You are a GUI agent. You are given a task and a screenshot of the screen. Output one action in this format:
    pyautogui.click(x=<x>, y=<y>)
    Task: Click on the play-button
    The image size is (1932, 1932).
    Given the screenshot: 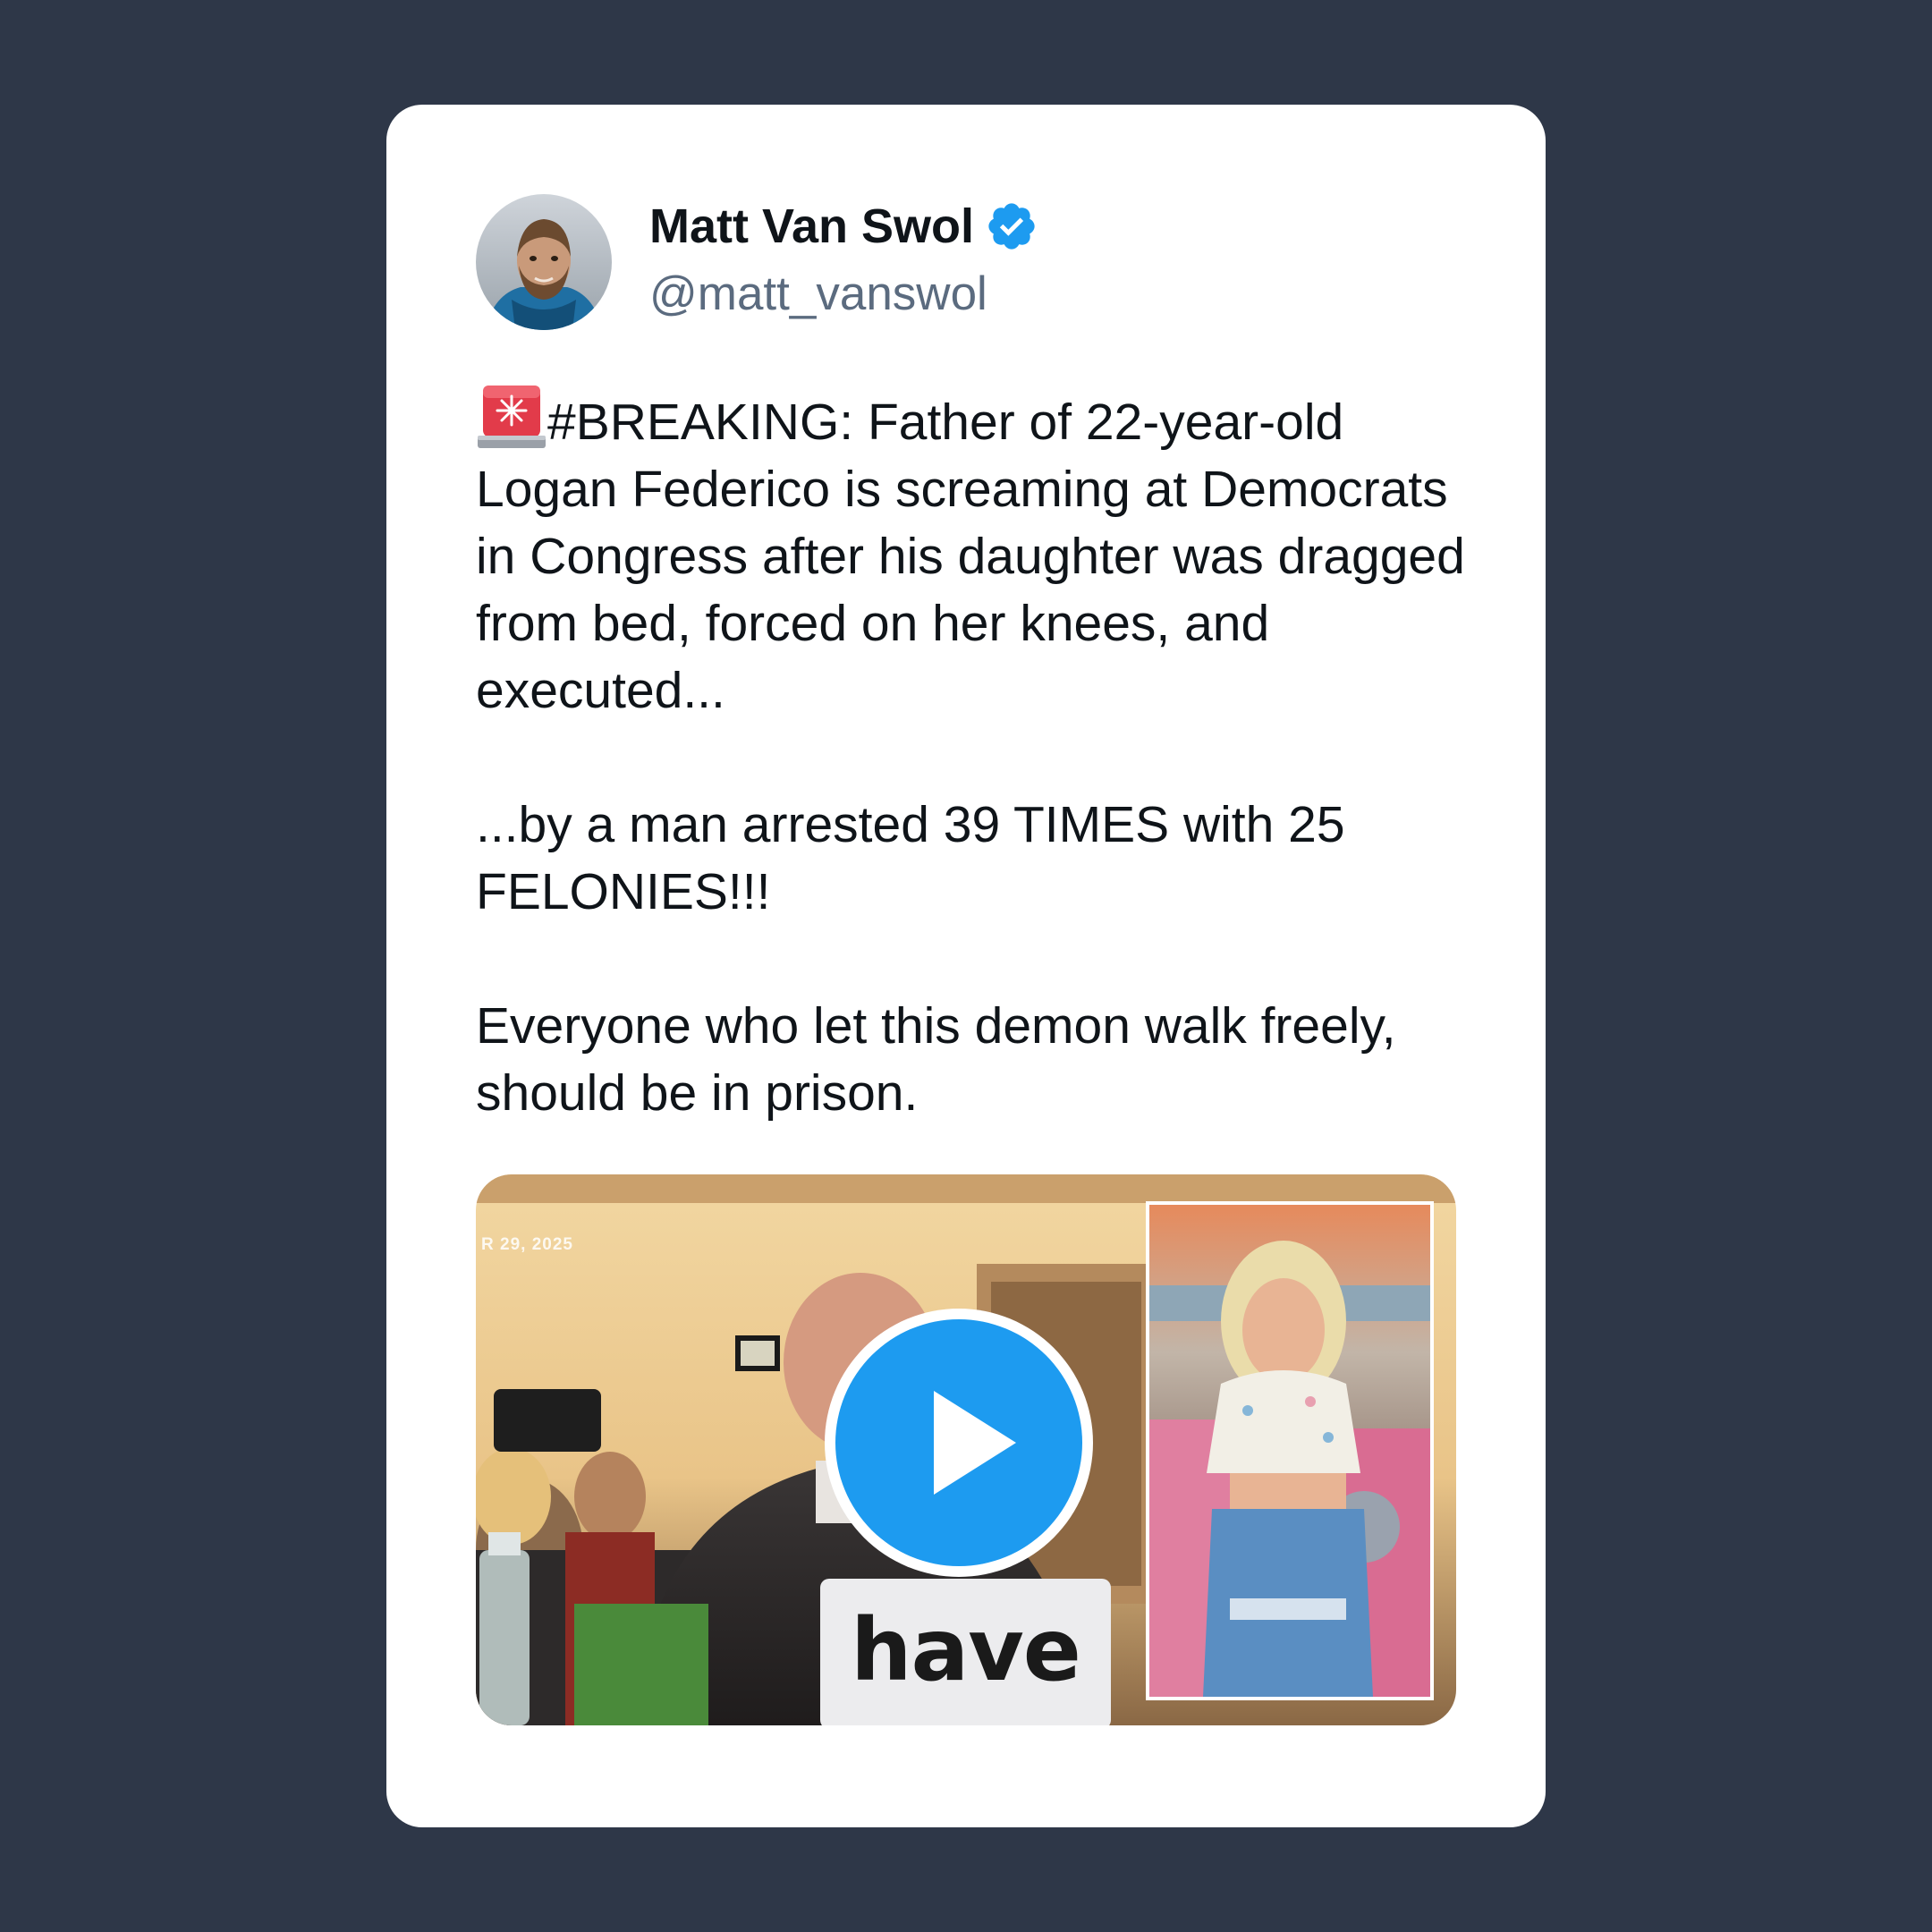 What is the action you would take?
    pyautogui.click(x=959, y=1443)
    